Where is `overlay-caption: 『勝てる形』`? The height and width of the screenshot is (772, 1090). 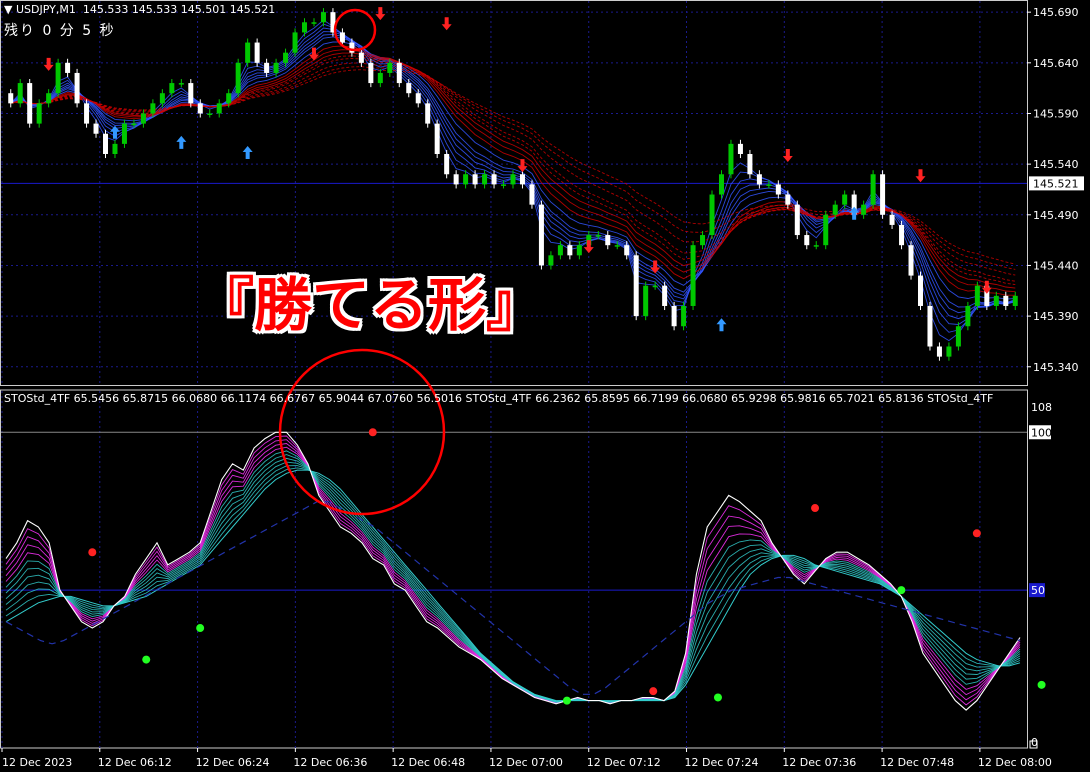 overlay-caption: 『勝てる形』 is located at coordinates (370, 305).